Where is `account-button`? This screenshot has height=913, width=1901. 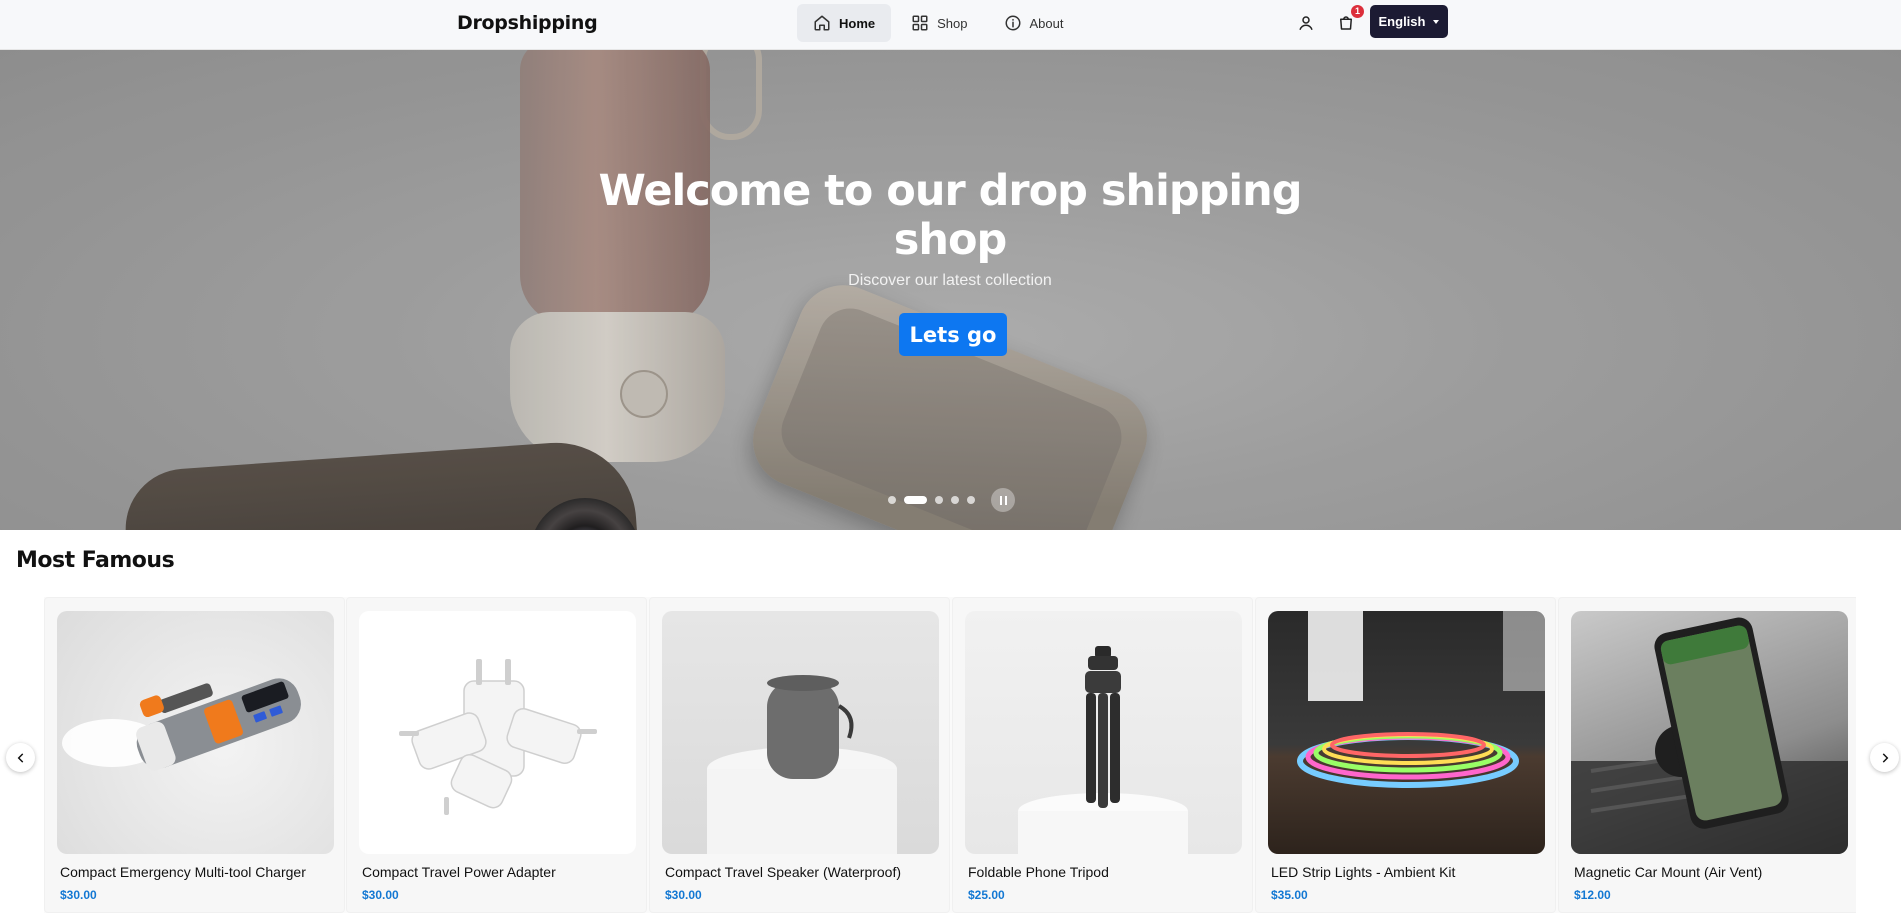 account-button is located at coordinates (1306, 23).